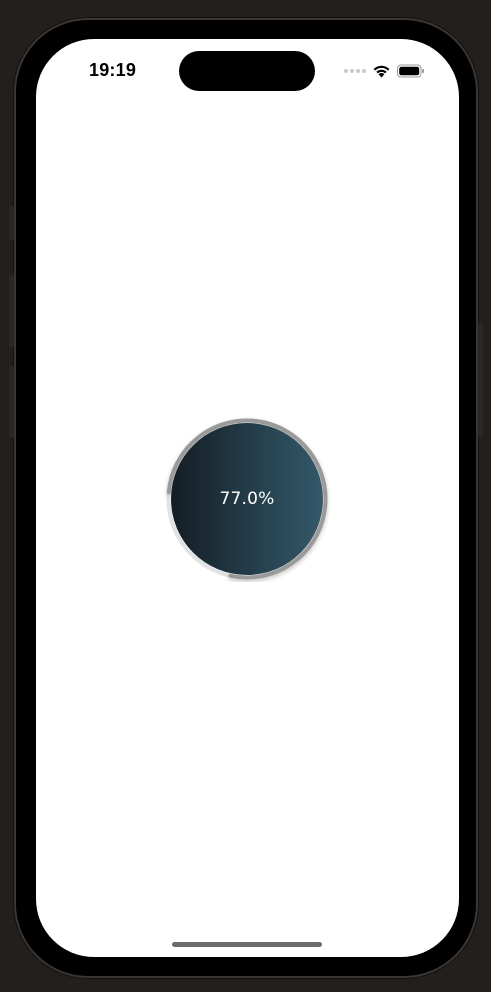  Describe the element at coordinates (247, 944) in the screenshot. I see `home-indicator` at that location.